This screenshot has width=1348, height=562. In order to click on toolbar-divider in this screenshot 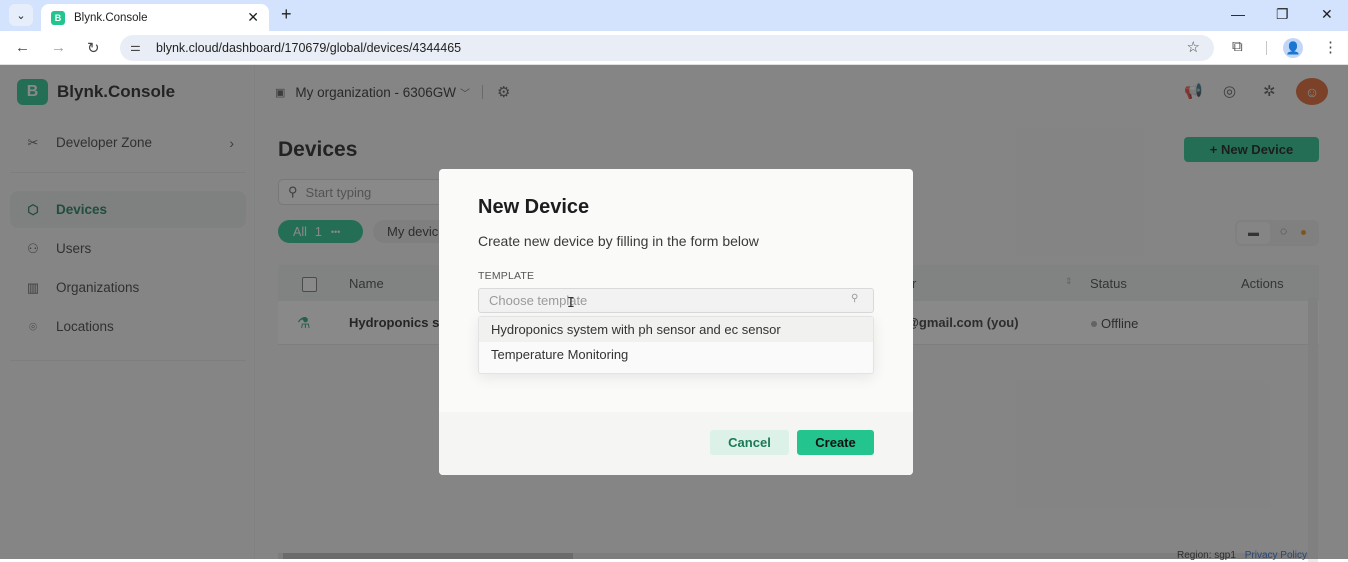, I will do `click(1266, 48)`.